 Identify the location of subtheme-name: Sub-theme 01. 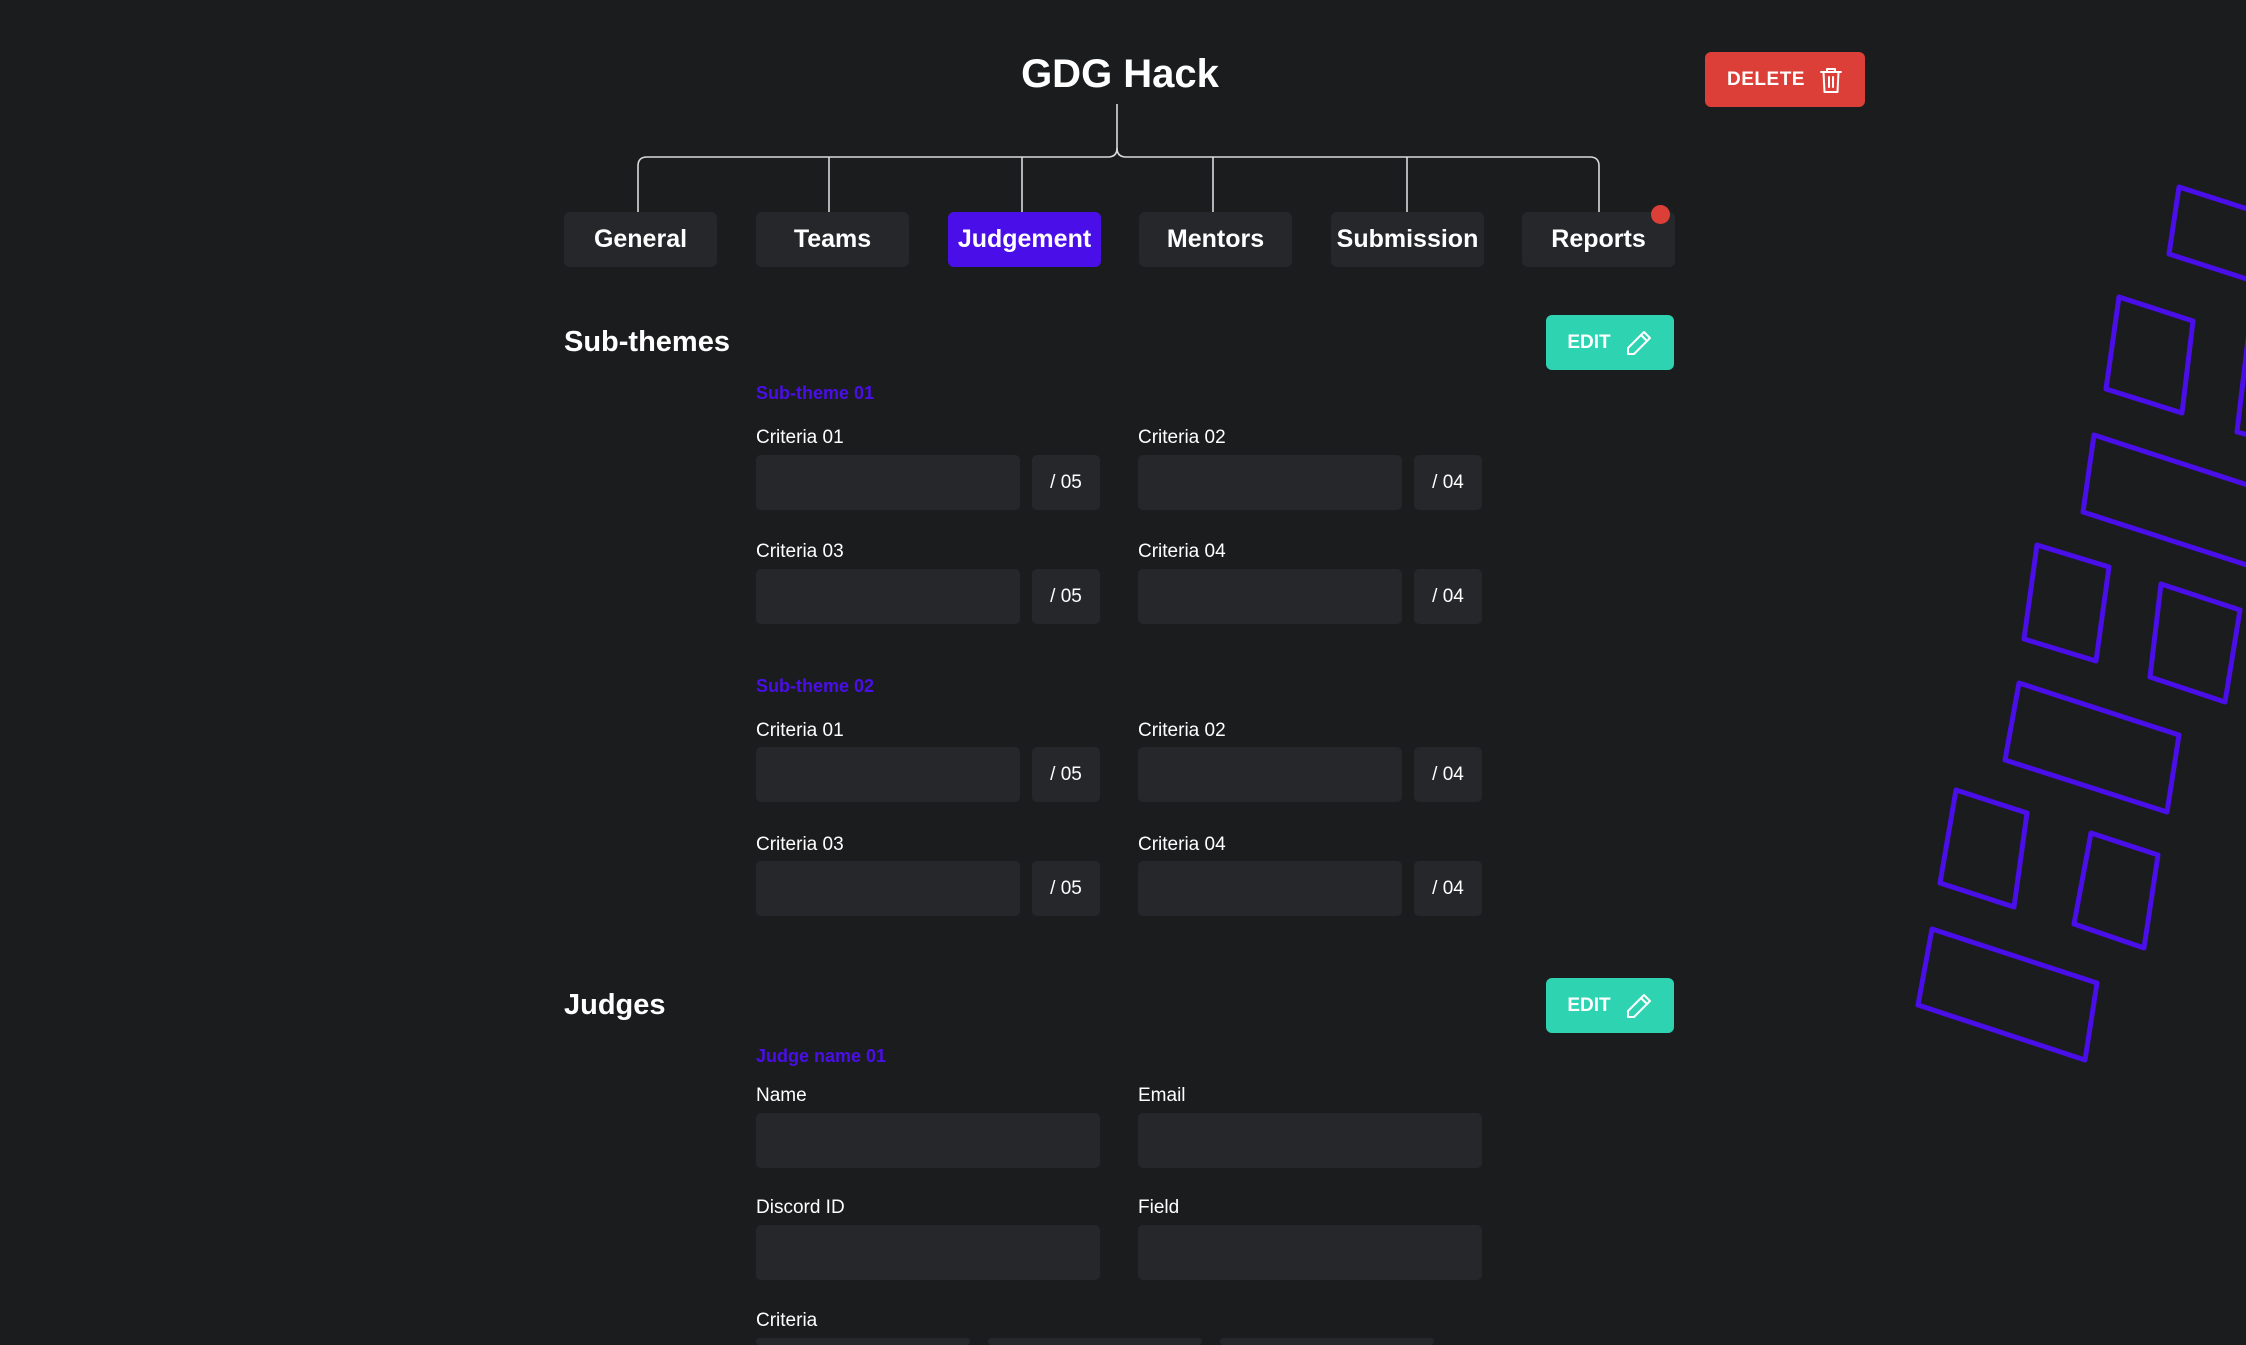
(815, 393).